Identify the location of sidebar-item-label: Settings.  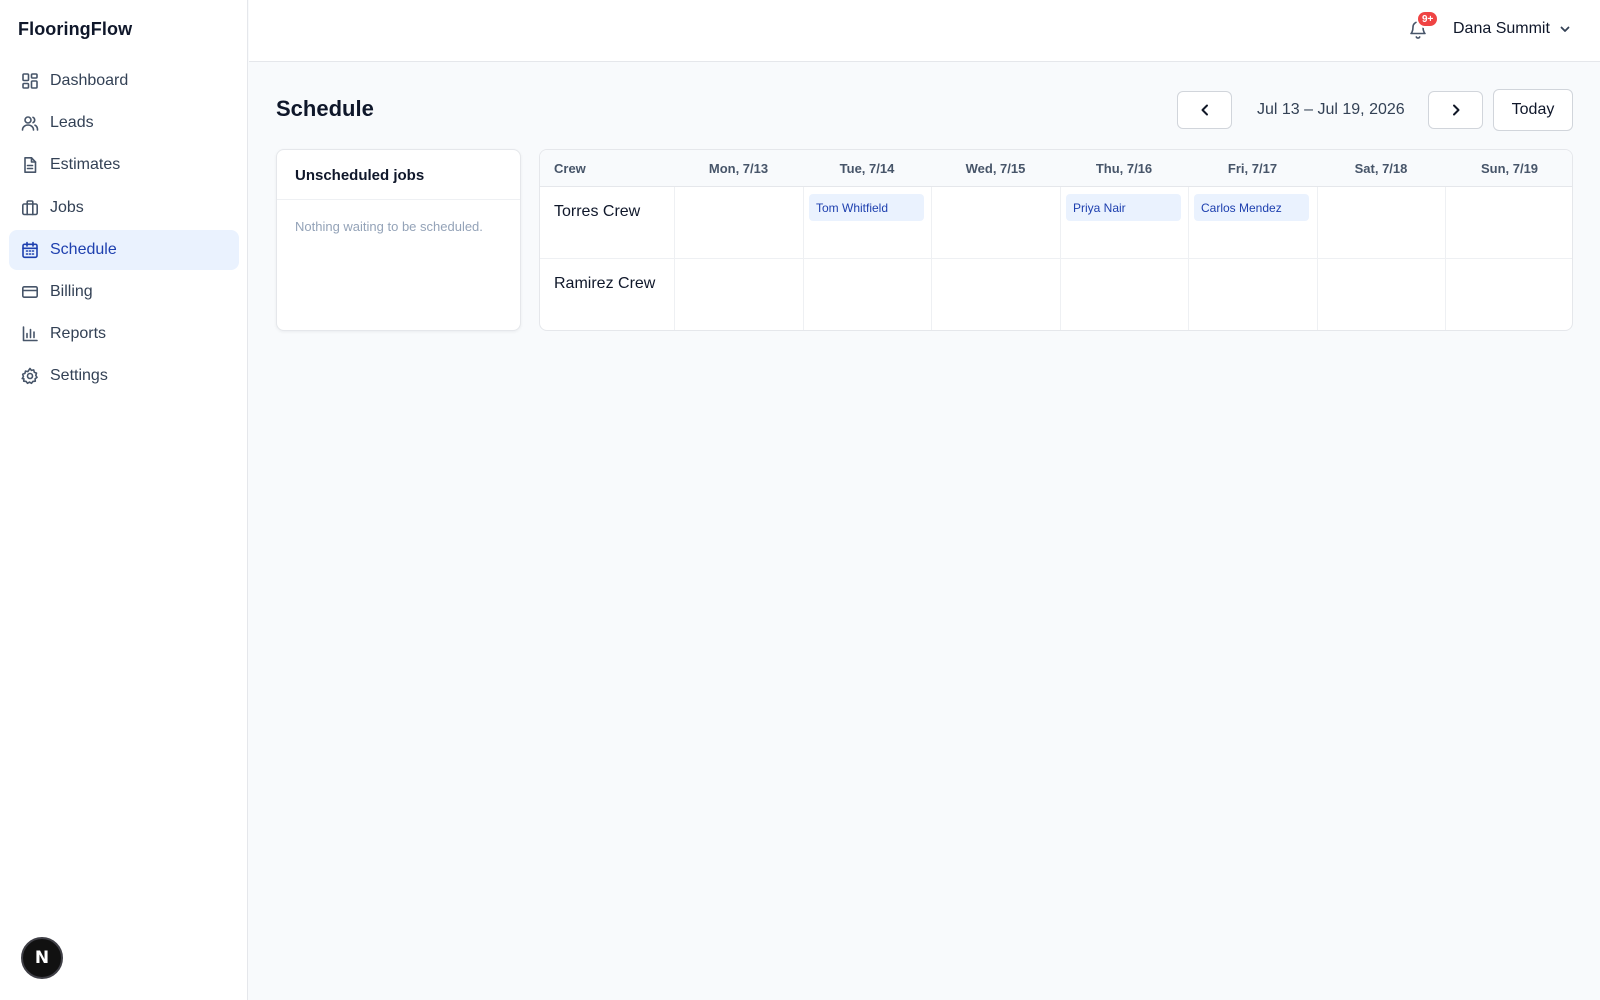
(79, 376).